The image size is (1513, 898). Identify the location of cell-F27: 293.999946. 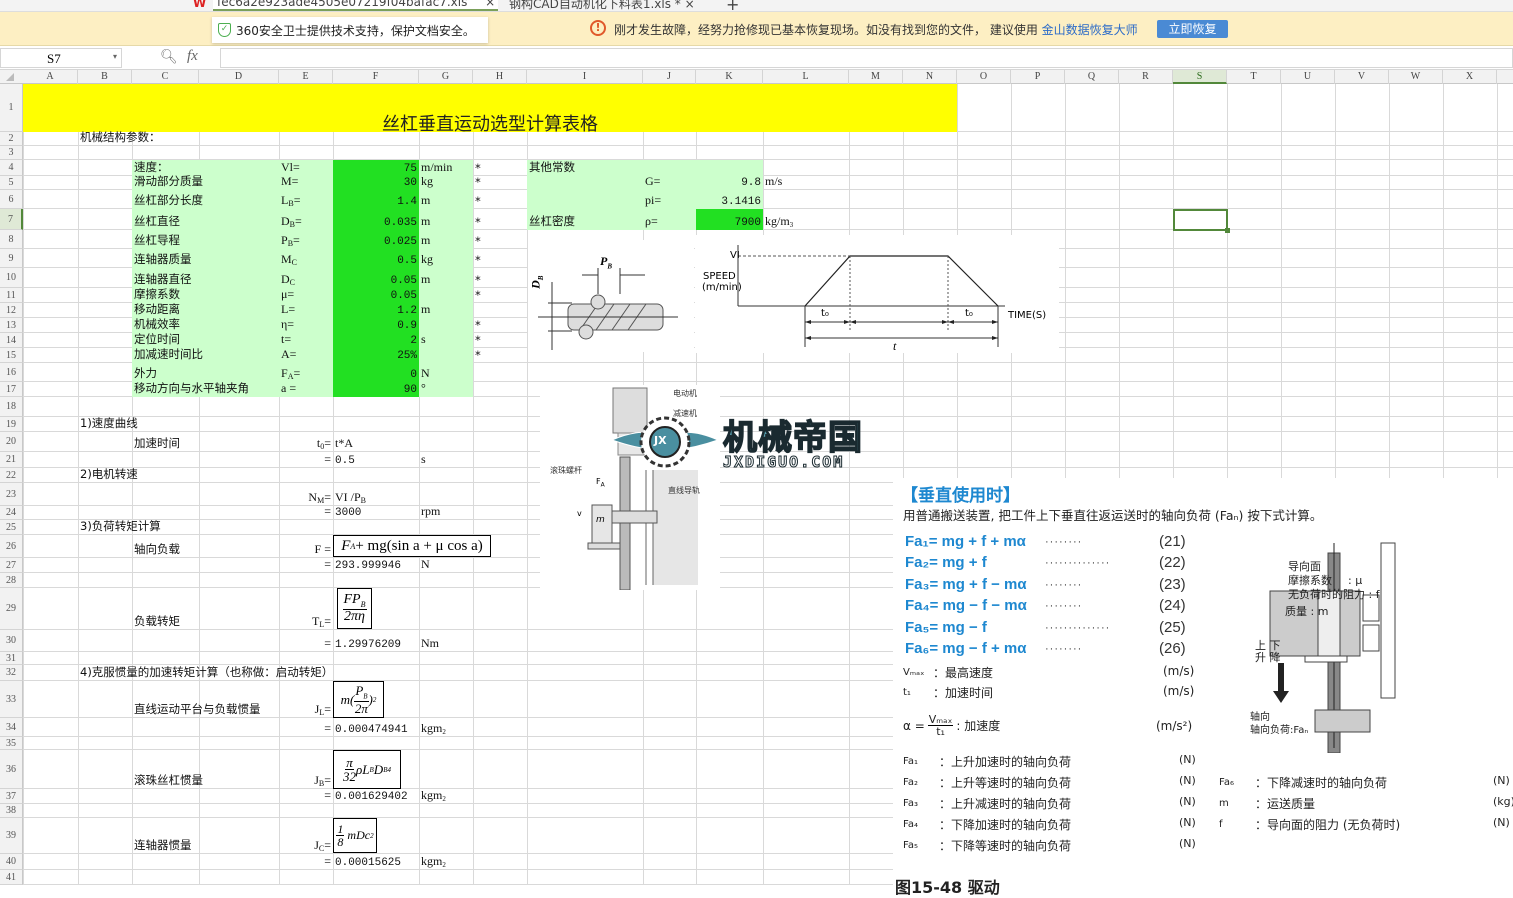
(376, 565).